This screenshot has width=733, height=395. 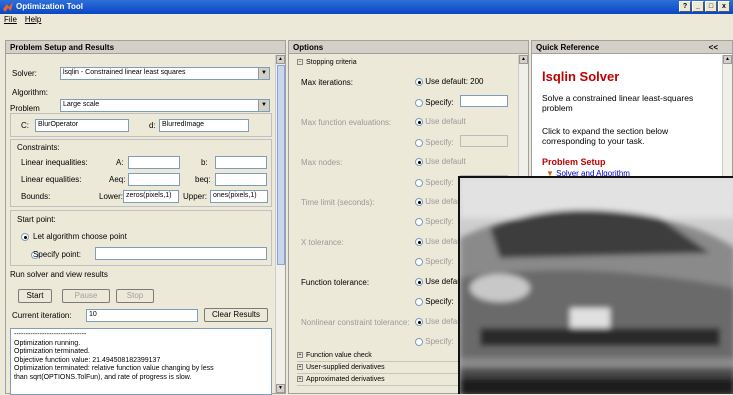 I want to click on window-title: Optimization Tool, so click(x=49, y=6).